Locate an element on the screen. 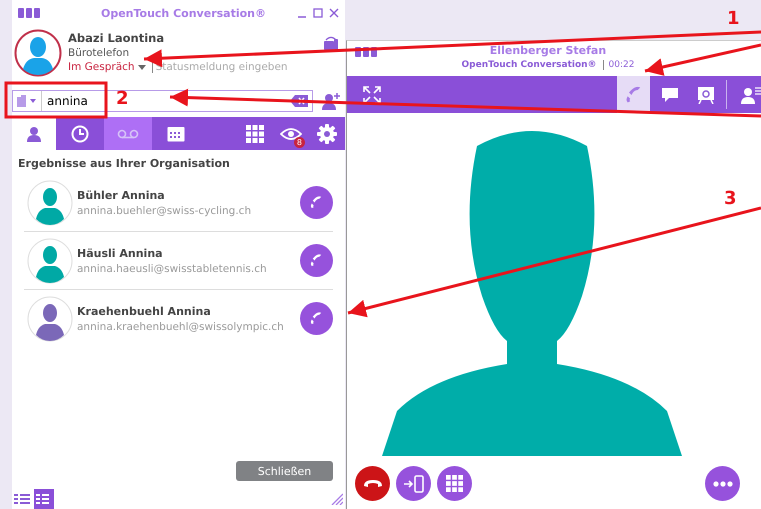 This screenshot has width=761, height=509. call-duration: 00:22 is located at coordinates (618, 65).